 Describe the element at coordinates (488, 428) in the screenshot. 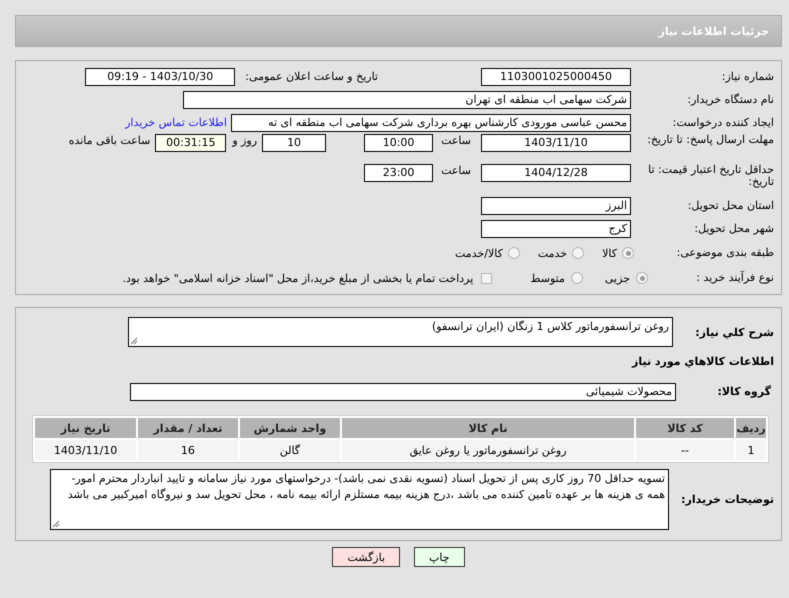

I see `column-header: نام کالا` at that location.